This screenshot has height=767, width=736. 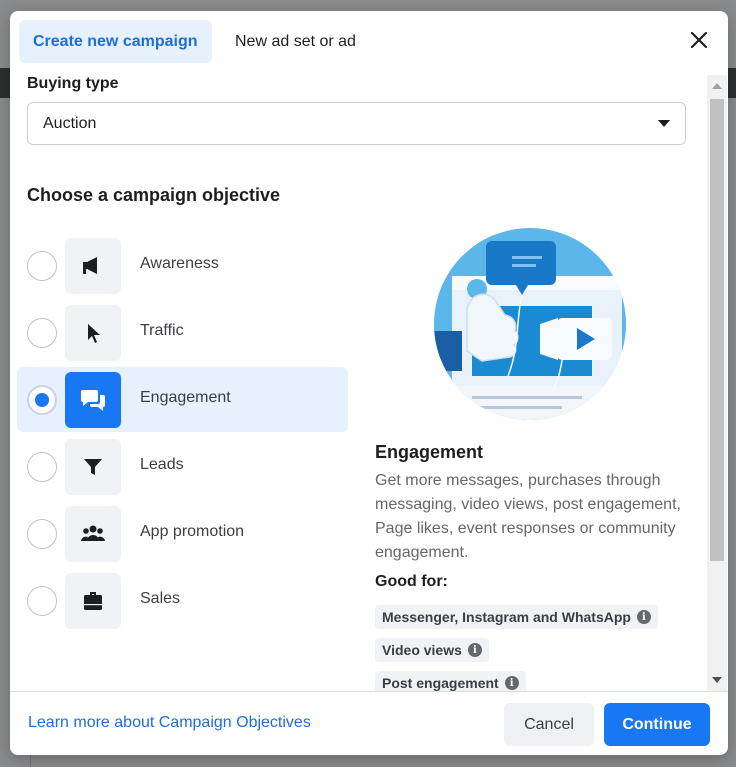 I want to click on objective-section-title: Choose a campaign objective, so click(x=154, y=195).